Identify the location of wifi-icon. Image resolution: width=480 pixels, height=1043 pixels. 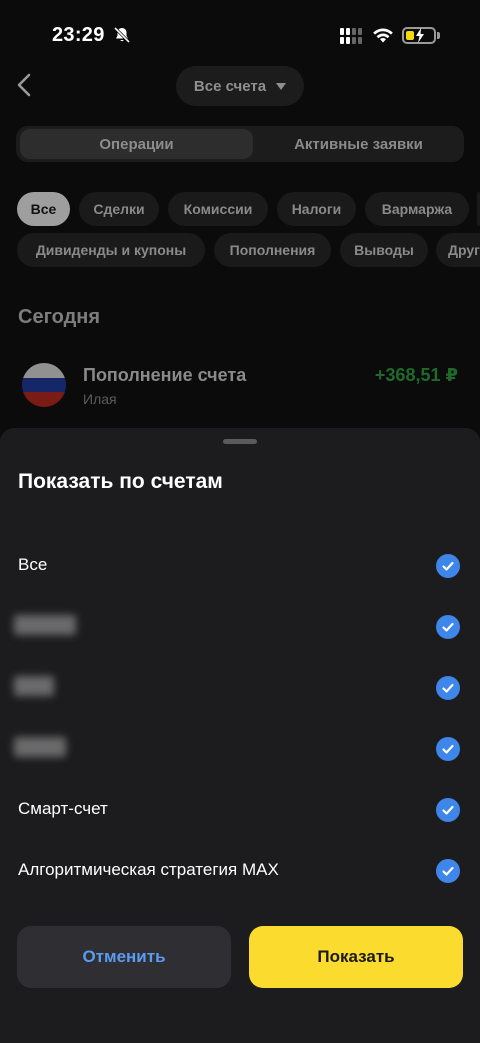
(383, 35).